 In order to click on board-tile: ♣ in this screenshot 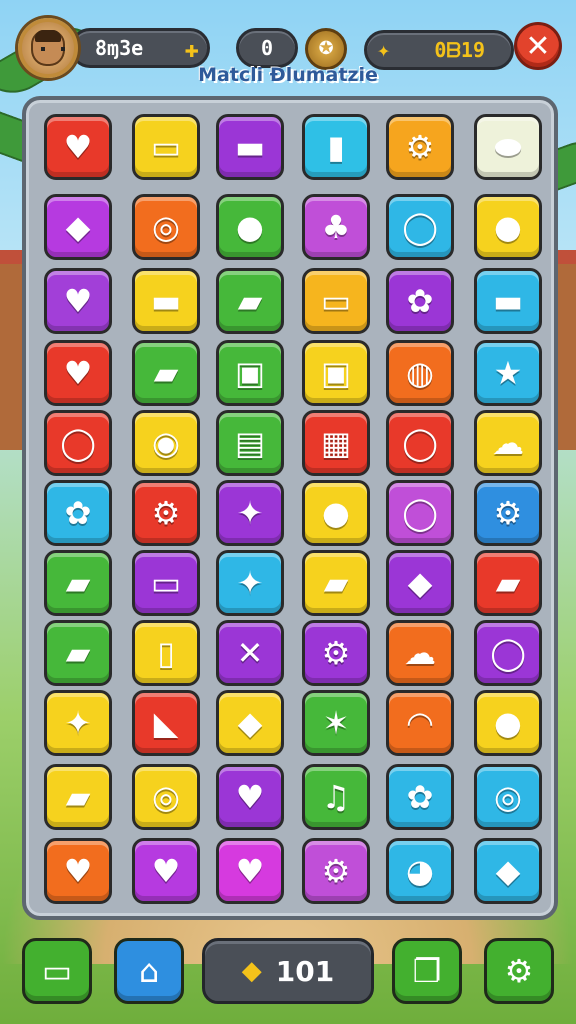, I will do `click(336, 227)`.